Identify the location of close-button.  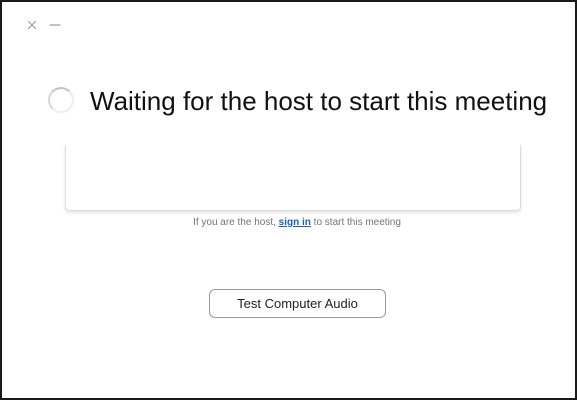
(32, 25).